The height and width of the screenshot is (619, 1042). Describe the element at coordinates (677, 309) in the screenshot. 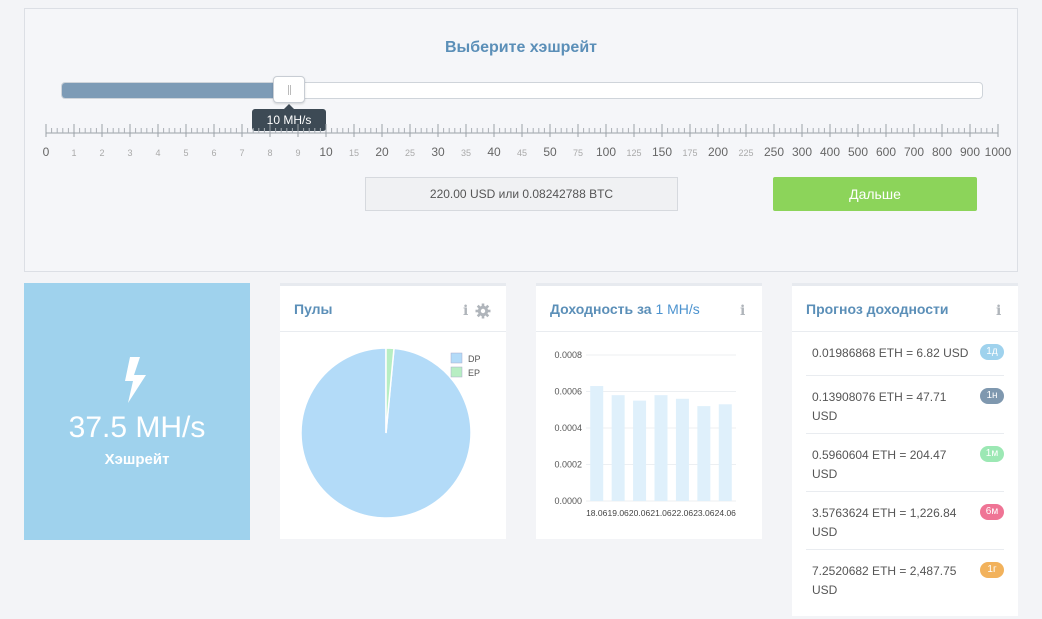

I see `profitability-title-unit: 1 MH/s` at that location.